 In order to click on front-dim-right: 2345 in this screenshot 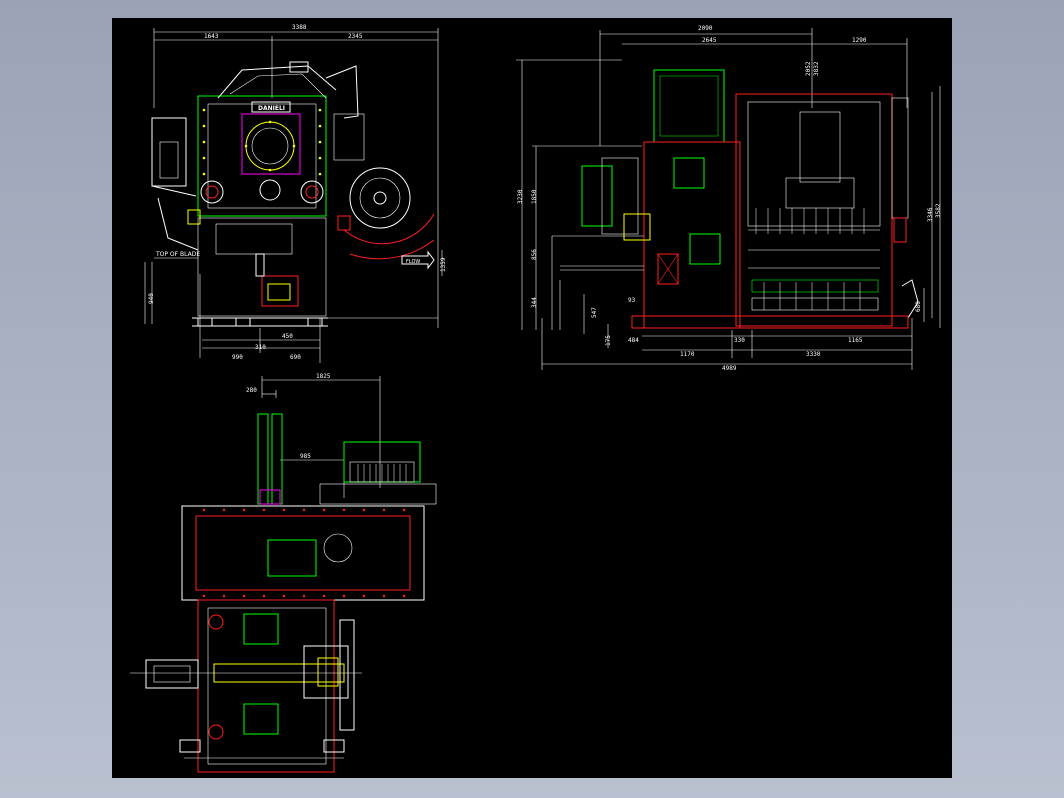, I will do `click(355, 36)`.